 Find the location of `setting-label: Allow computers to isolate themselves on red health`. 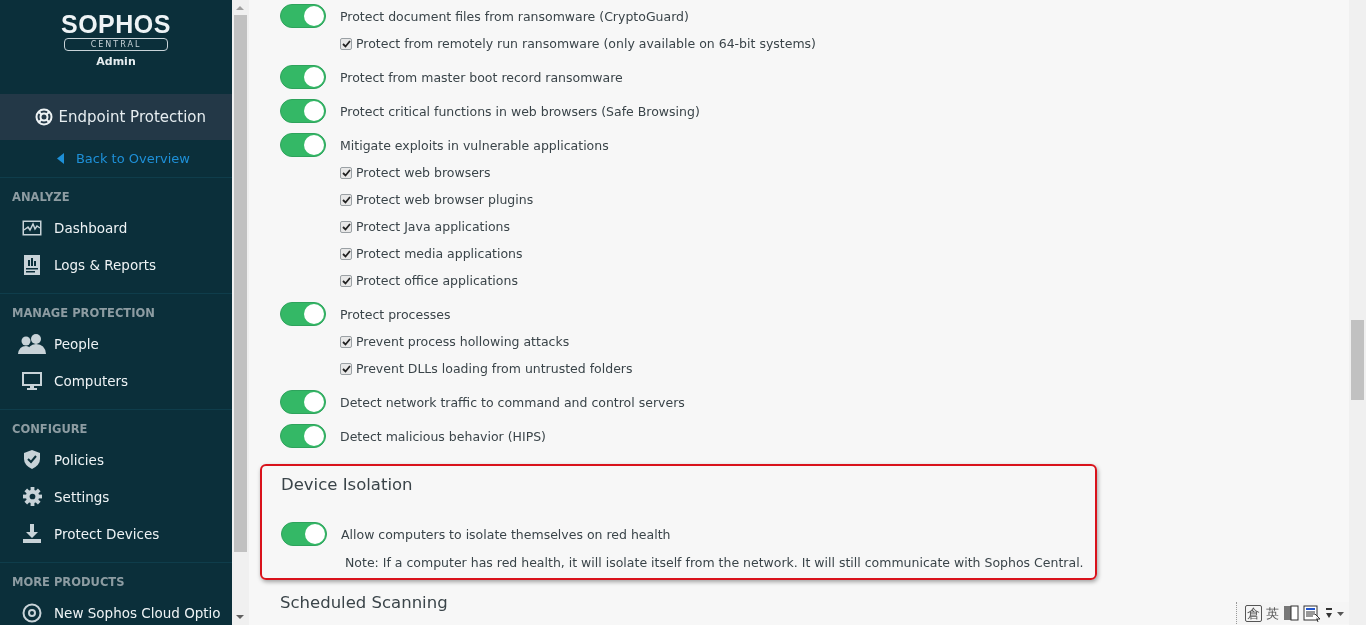

setting-label: Allow computers to isolate themselves on red health is located at coordinates (506, 534).